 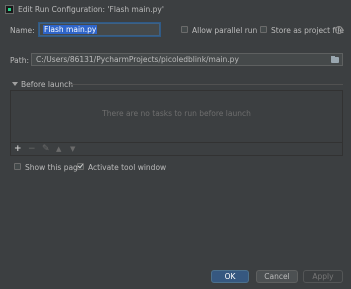 What do you see at coordinates (70, 29) in the screenshot?
I see `name-field-value: Flash main.py` at bounding box center [70, 29].